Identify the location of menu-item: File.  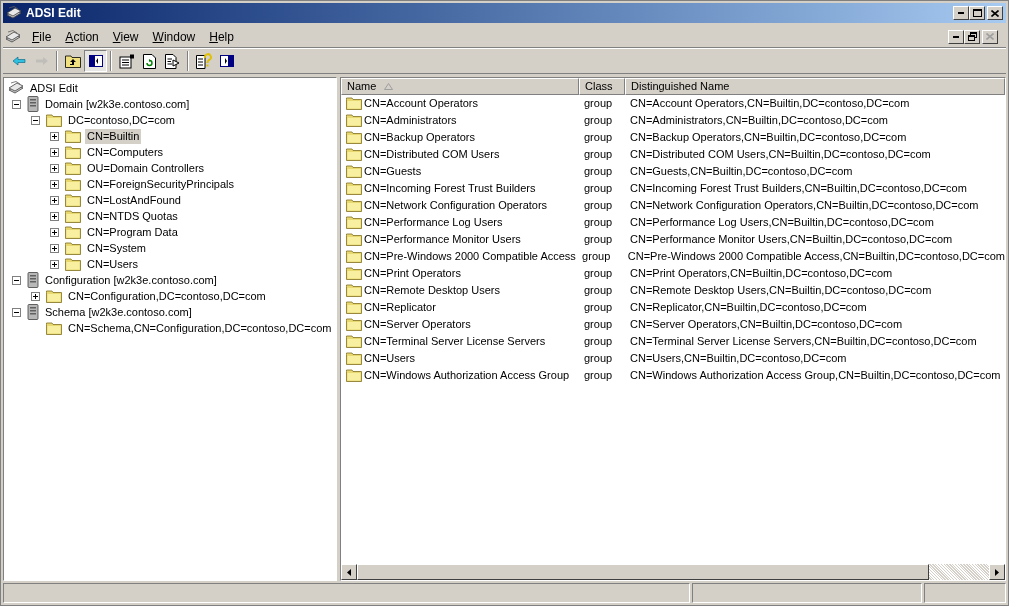
(42, 36).